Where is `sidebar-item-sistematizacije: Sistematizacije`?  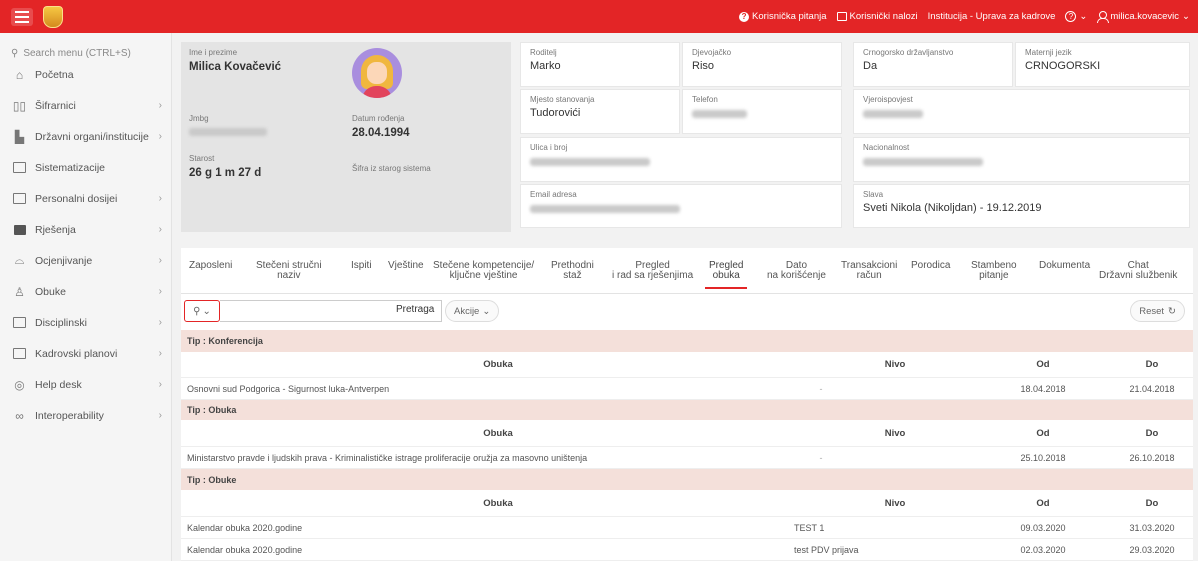
sidebar-item-sistematizacije: Sistematizacije is located at coordinates (85, 167).